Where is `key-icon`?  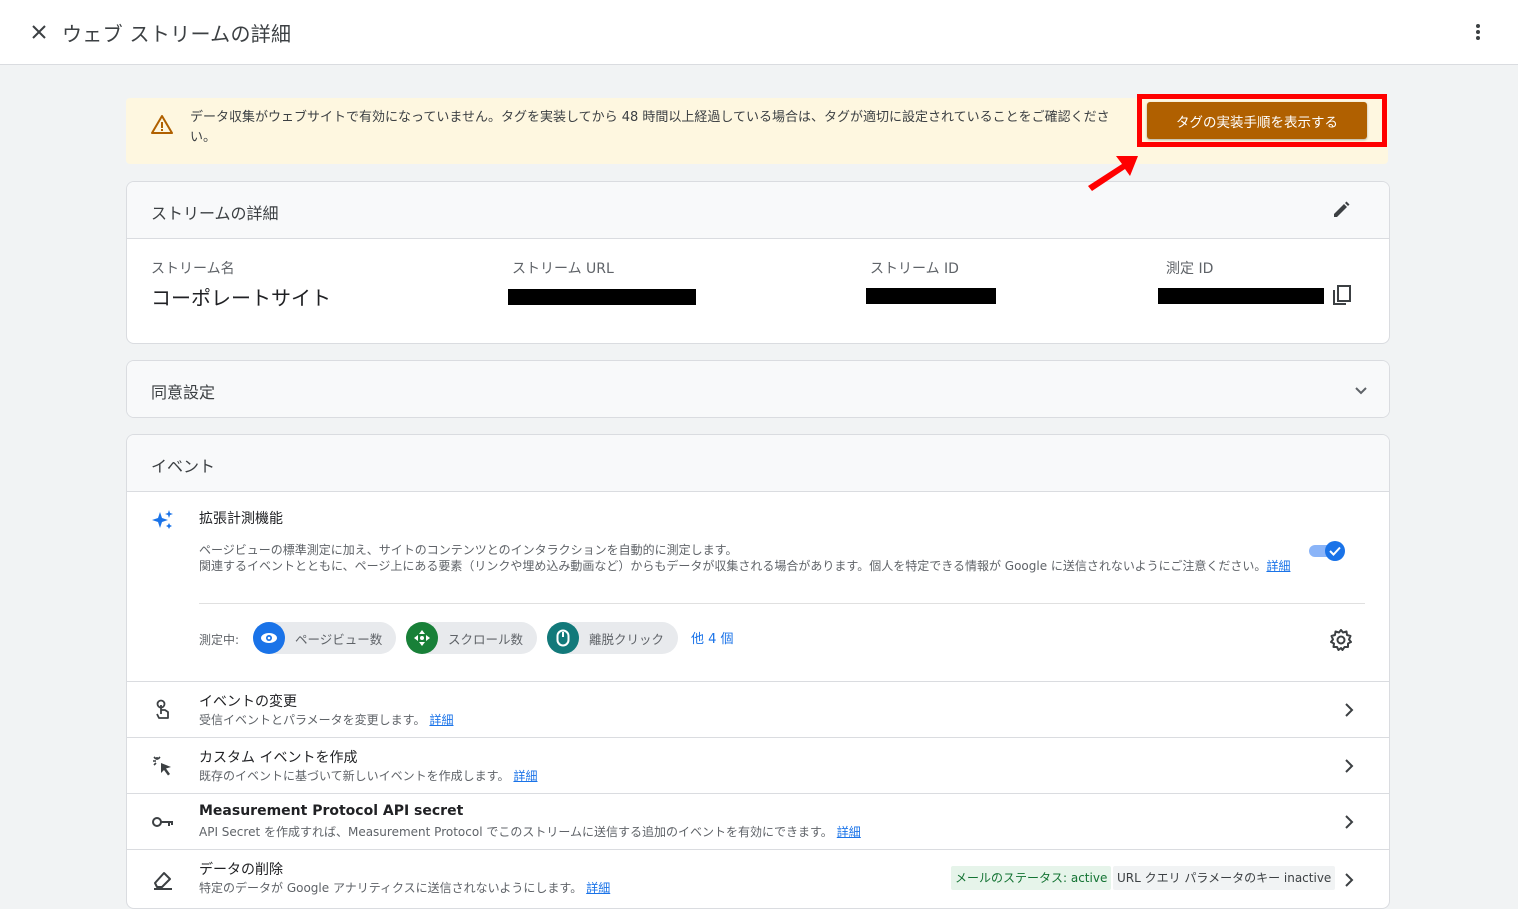 key-icon is located at coordinates (163, 822).